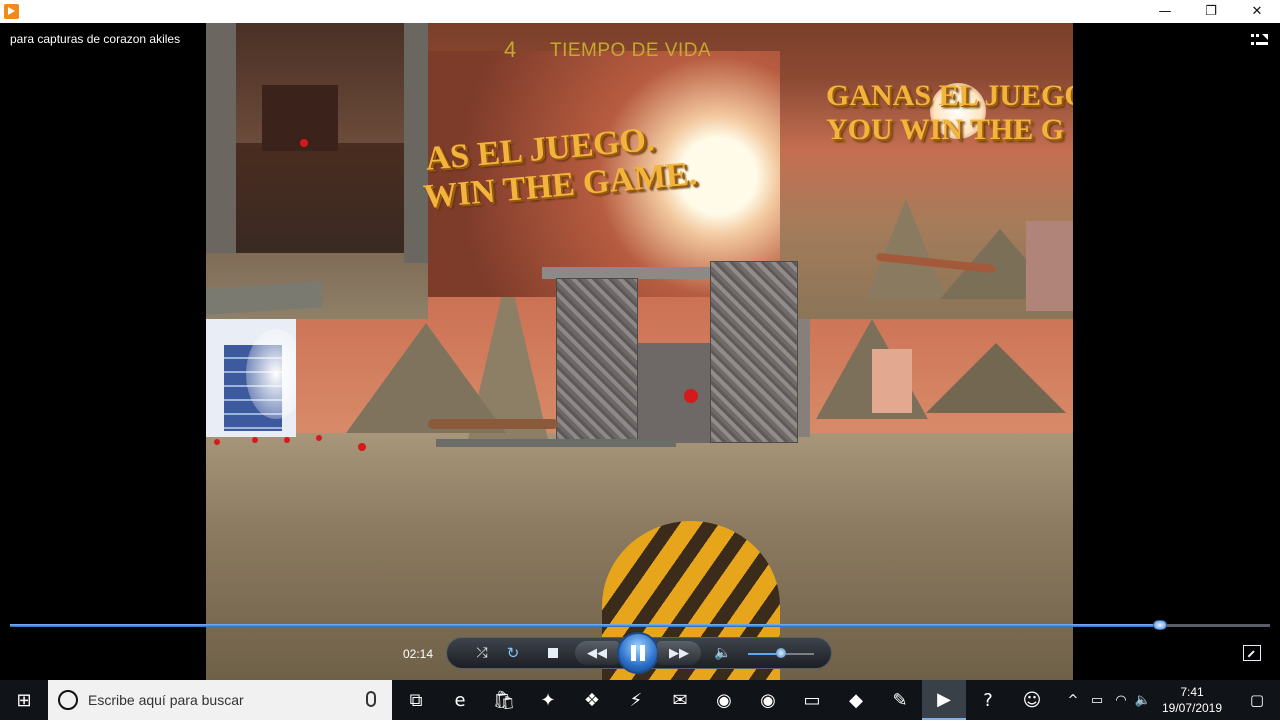 This screenshot has height=720, width=1280. I want to click on maximize-button: ❐, so click(1211, 11).